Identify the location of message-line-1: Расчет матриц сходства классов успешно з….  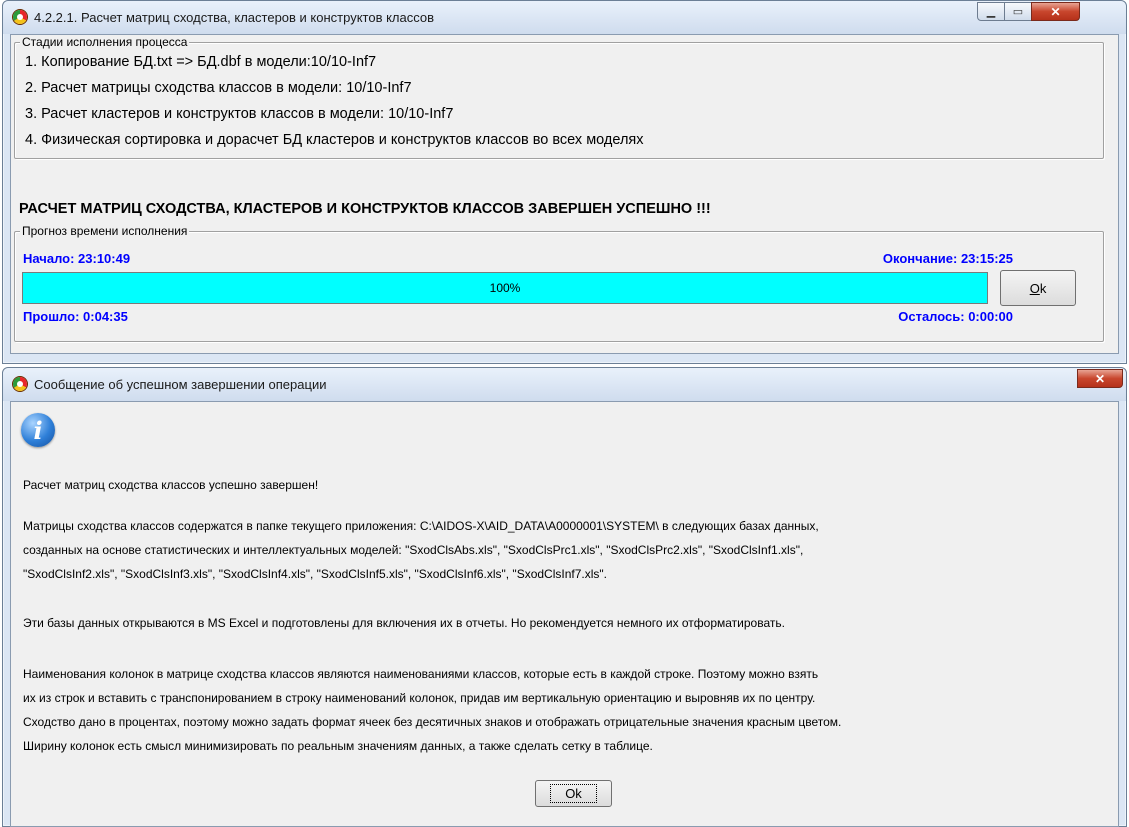
(171, 485).